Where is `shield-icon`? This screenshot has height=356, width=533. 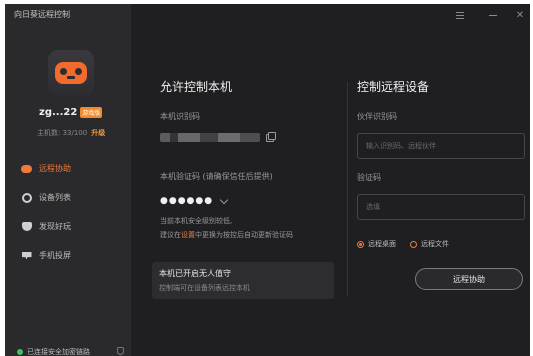
shield-icon is located at coordinates (120, 351).